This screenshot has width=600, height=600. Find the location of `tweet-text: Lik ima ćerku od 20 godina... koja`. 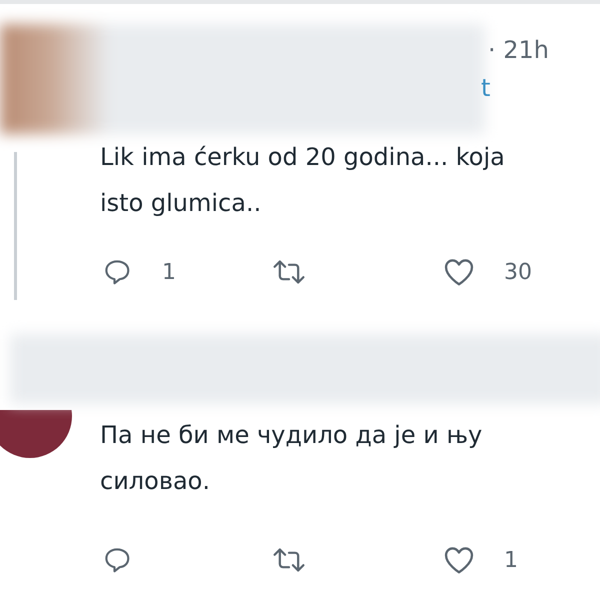

tweet-text: Lik ima ćerku od 20 godina... koja is located at coordinates (302, 157).